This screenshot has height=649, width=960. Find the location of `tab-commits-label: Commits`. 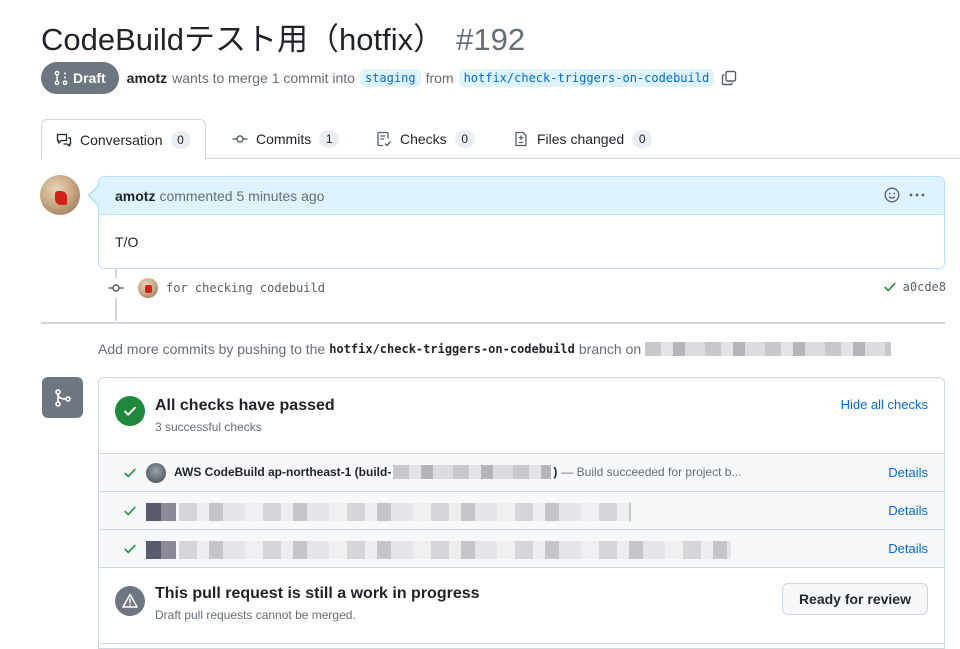

tab-commits-label: Commits is located at coordinates (284, 139).